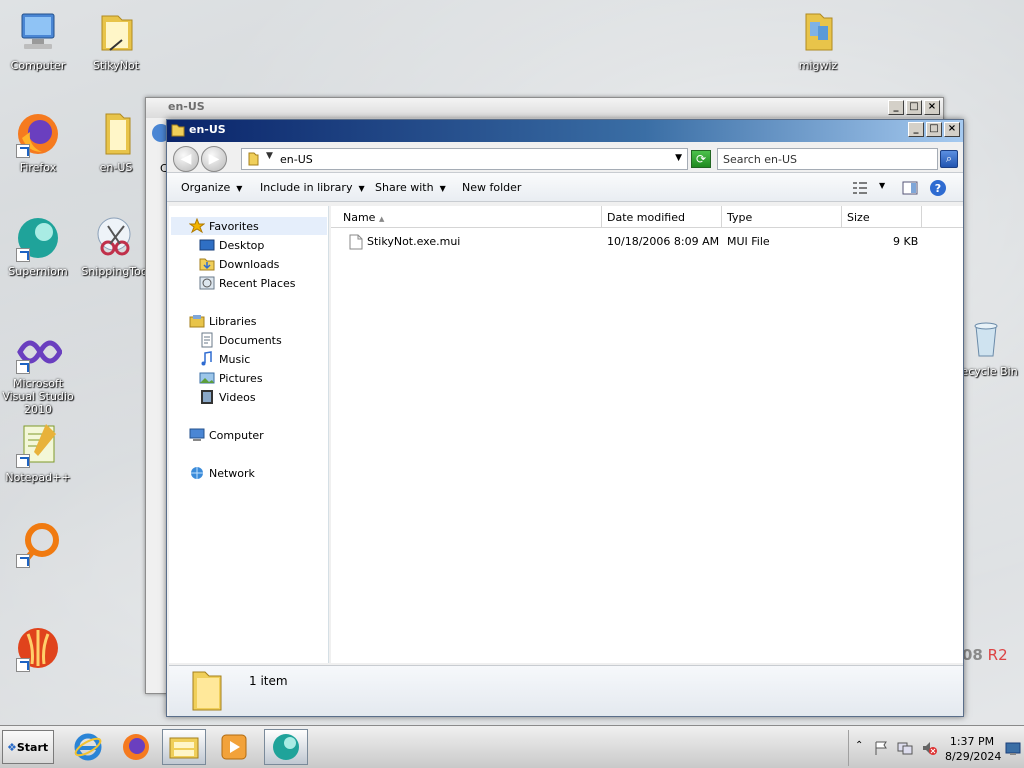 This screenshot has width=1024, height=768. What do you see at coordinates (782, 217) in the screenshot?
I see `column-header-type: Type` at bounding box center [782, 217].